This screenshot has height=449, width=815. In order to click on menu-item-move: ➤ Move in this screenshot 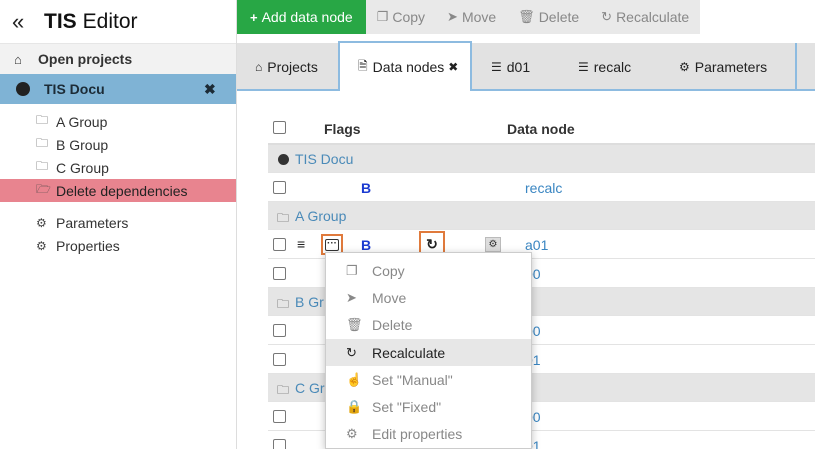, I will do `click(428, 297)`.